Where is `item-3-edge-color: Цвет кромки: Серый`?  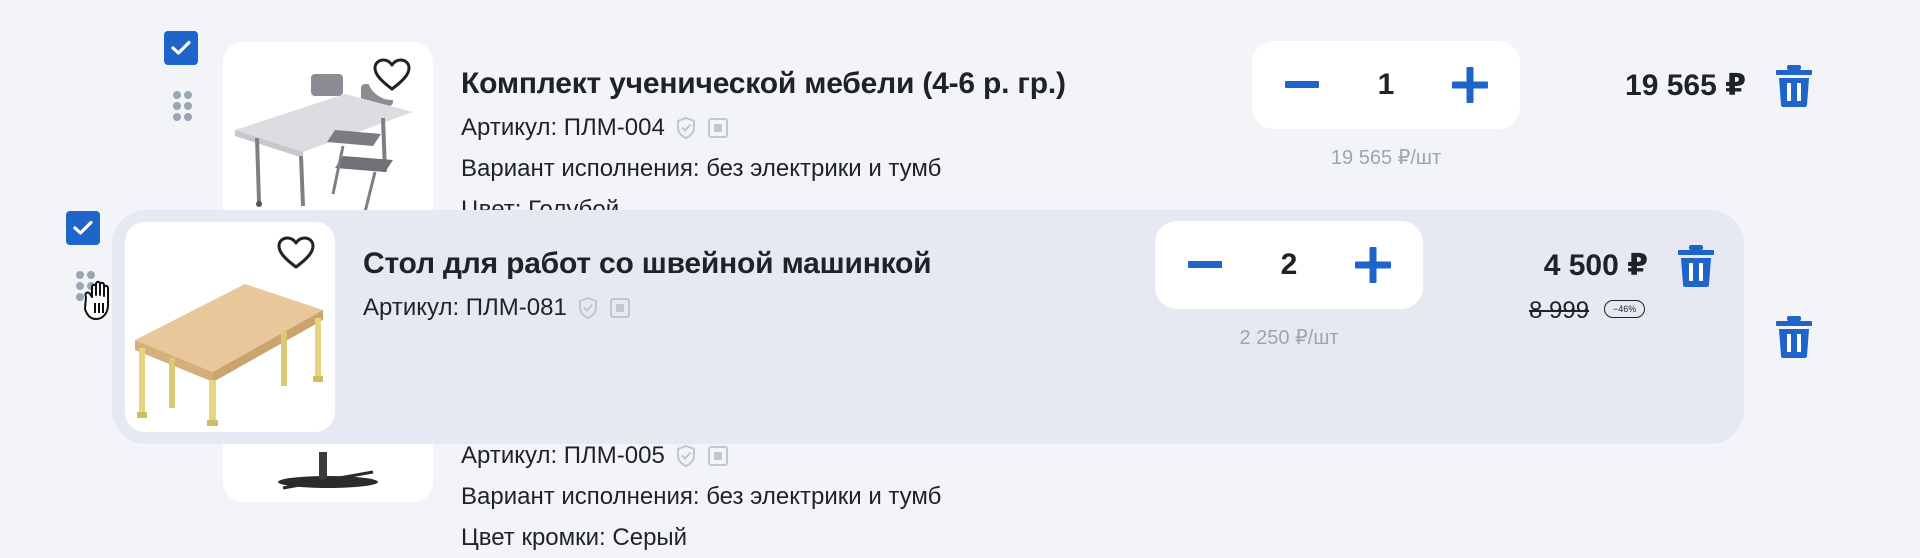
item-3-edge-color: Цвет кромки: Серый is located at coordinates (574, 537).